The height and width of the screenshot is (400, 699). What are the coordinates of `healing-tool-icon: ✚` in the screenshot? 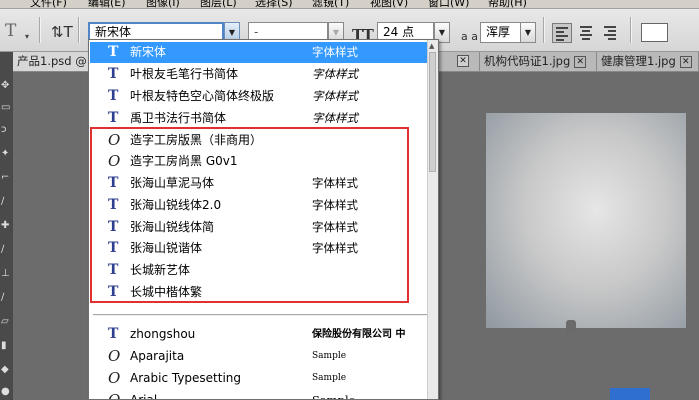 It's located at (5, 225).